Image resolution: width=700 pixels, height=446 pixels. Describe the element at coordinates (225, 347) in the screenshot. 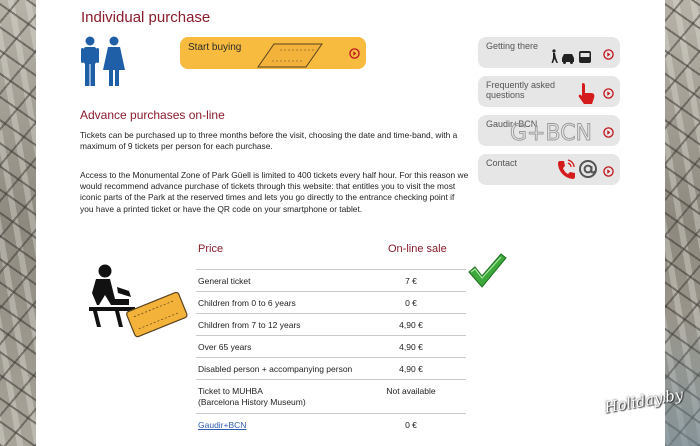

I see `row-name: Over 65 years` at that location.